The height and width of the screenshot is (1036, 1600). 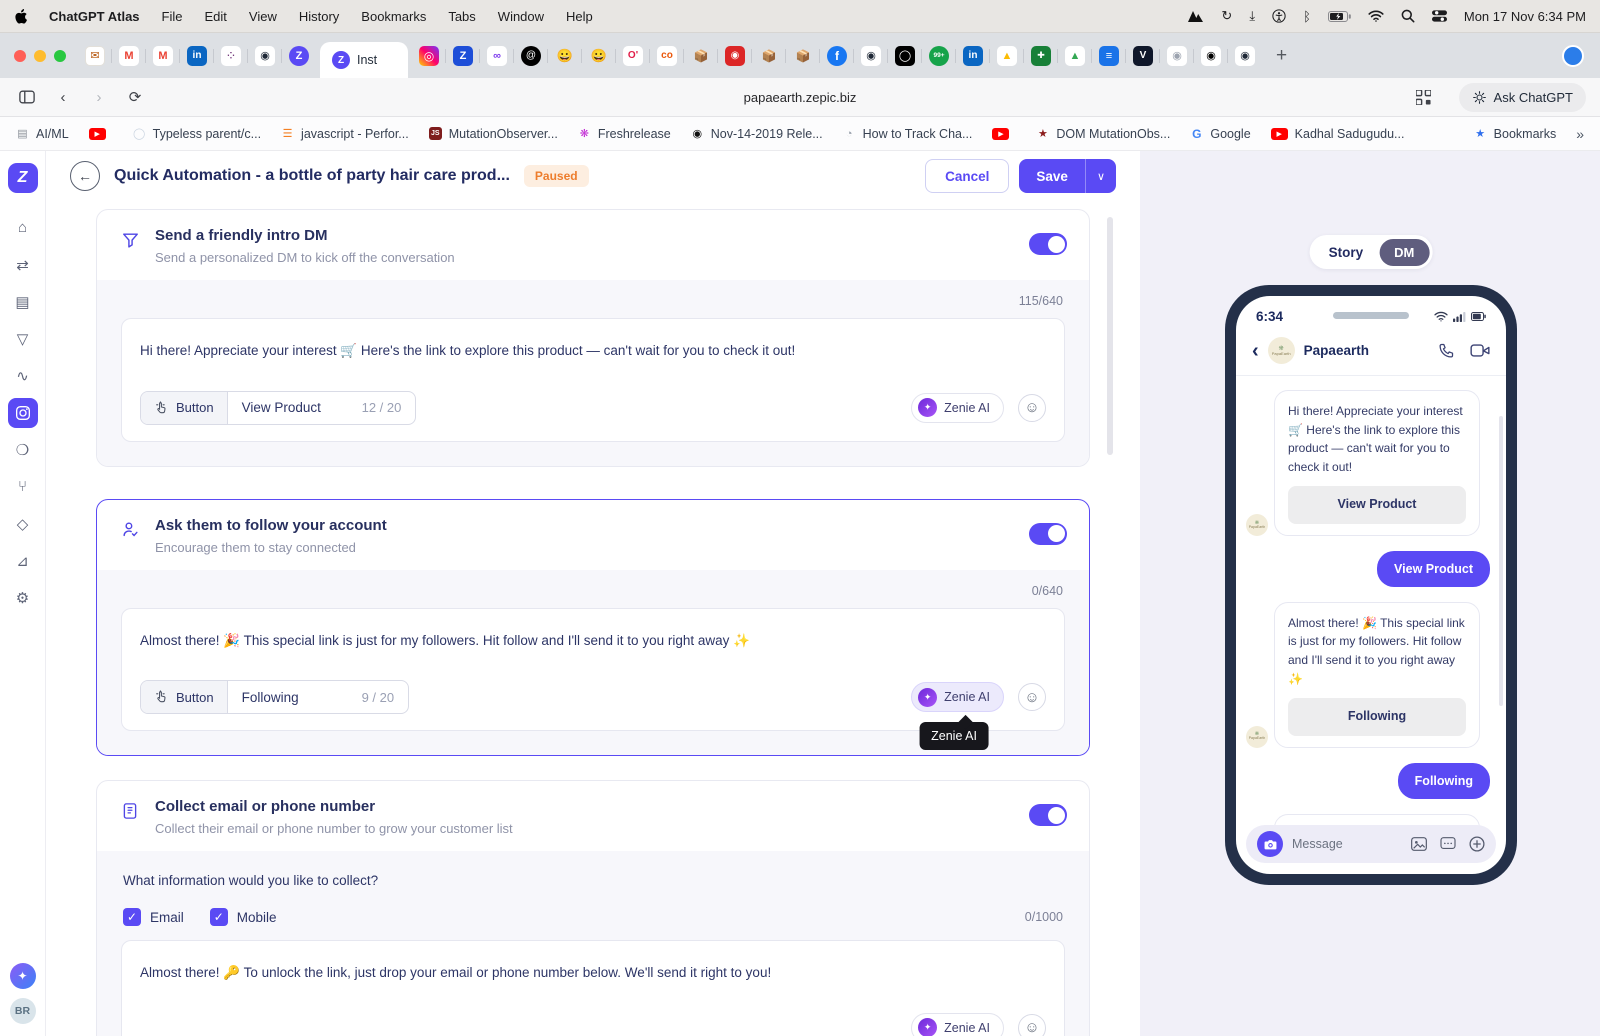 What do you see at coordinates (263, 16) in the screenshot?
I see `menu-view: View` at bounding box center [263, 16].